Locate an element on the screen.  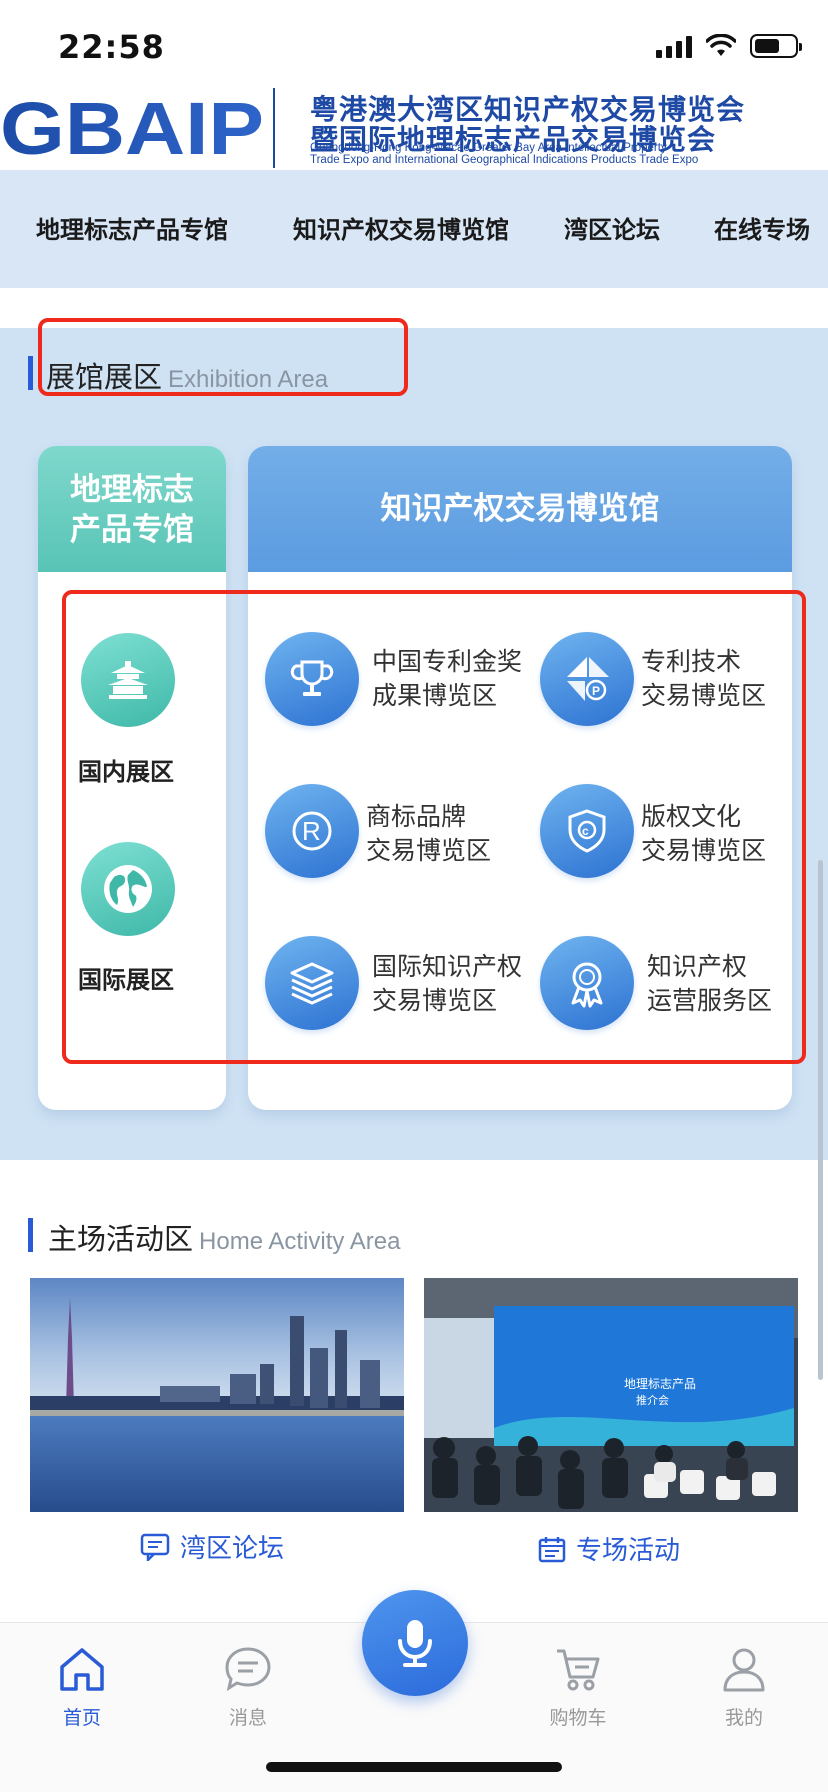
ip-expo-card-title: 知识产权交易博览馆 is located at coordinates (520, 509).